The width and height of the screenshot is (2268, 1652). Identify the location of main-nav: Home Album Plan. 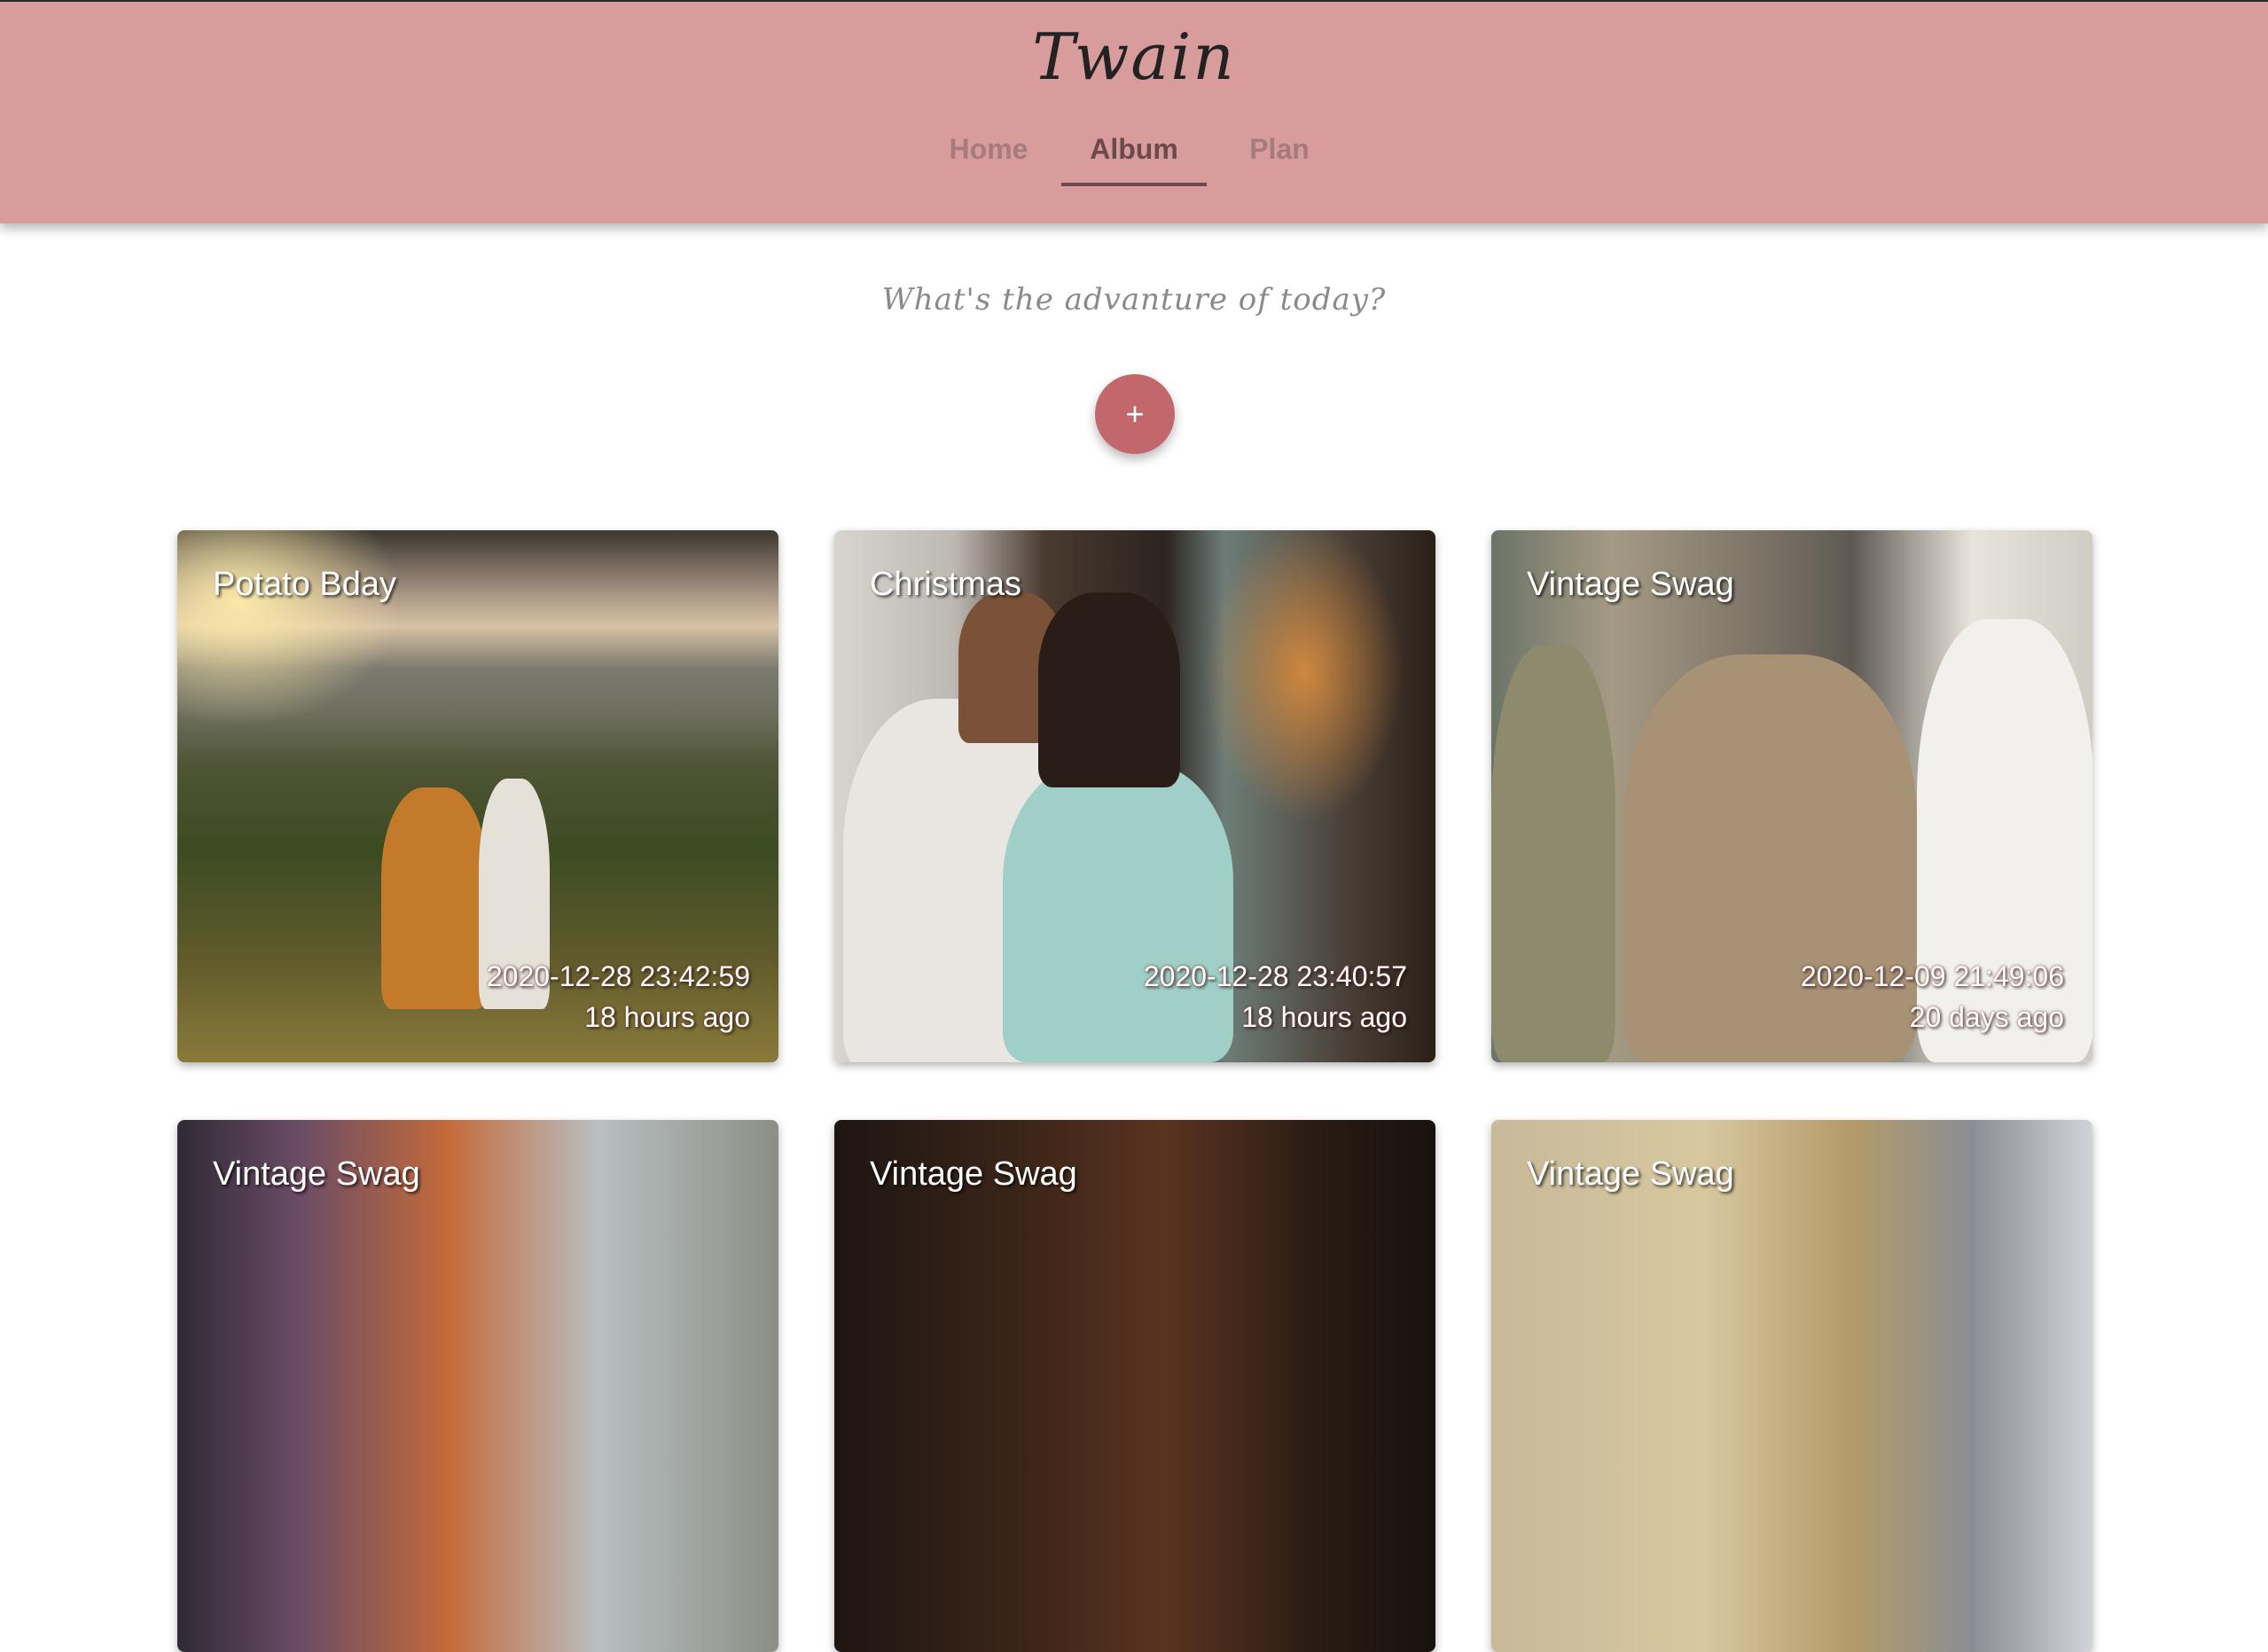
(1134, 155).